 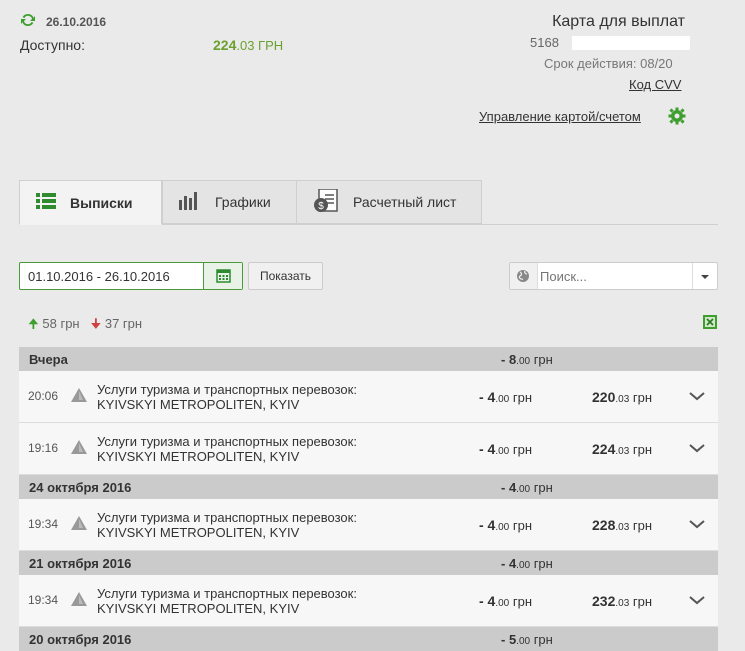 I want to click on chevron-down-icon, so click(x=704, y=276).